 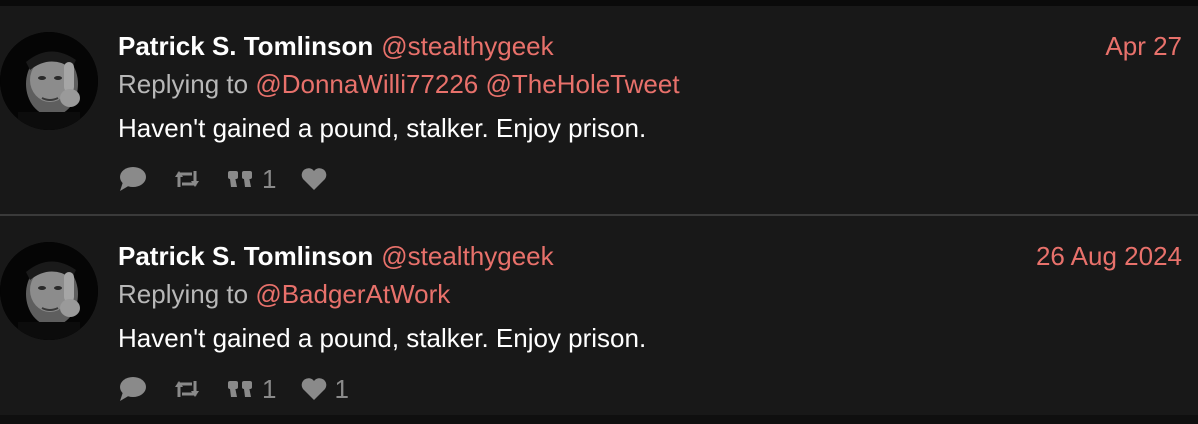 I want to click on mention-link: @BadgerAtWork, so click(x=352, y=294).